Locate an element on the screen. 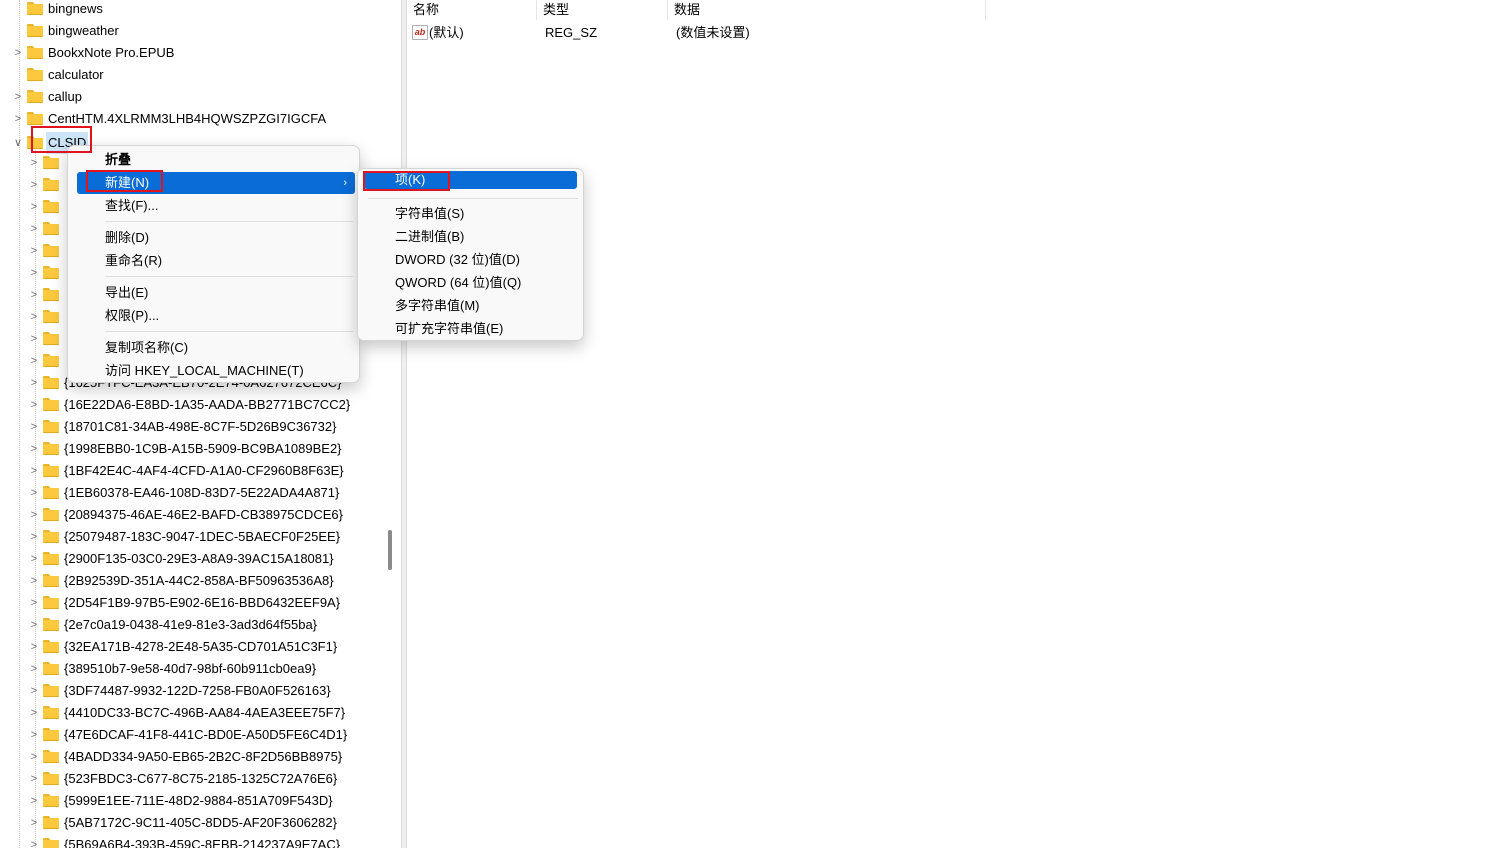  submenu-item-string-value: 字符串值(S) is located at coordinates (429, 214).